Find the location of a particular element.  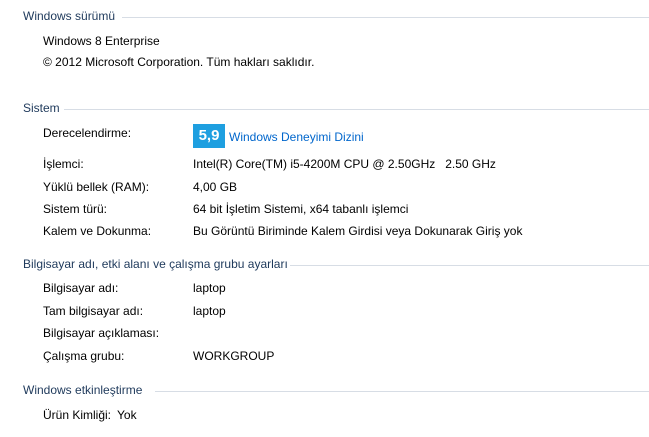

processor-label: İşlemci: is located at coordinates (63, 164).